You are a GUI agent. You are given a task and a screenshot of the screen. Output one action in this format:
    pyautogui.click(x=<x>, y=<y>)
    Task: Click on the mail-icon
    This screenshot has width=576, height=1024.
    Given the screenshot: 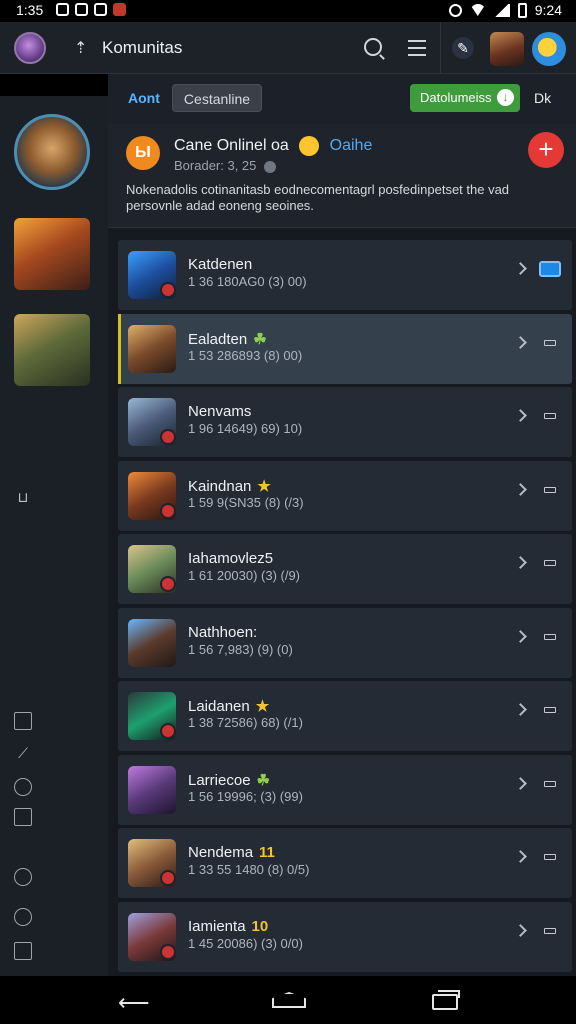 What is the action you would take?
    pyautogui.click(x=23, y=951)
    